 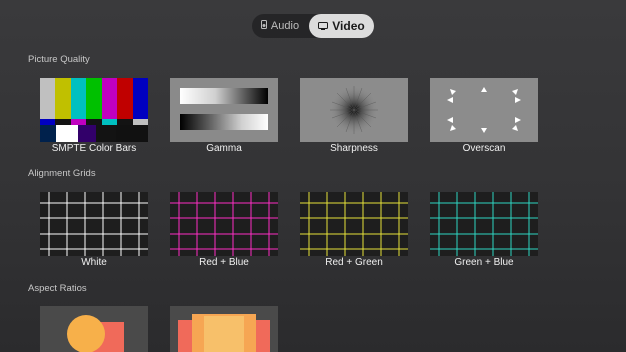 I want to click on grid-red-blue-lines, so click(x=224, y=224).